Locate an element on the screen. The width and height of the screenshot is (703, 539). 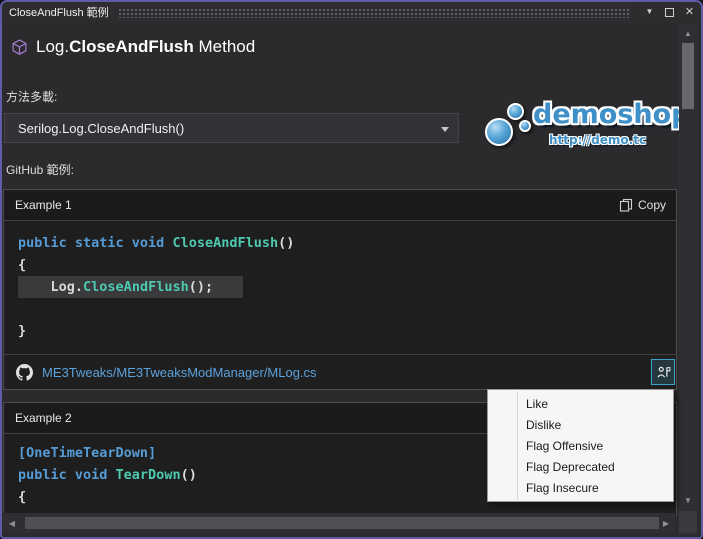
close-button: ✕ is located at coordinates (689, 12).